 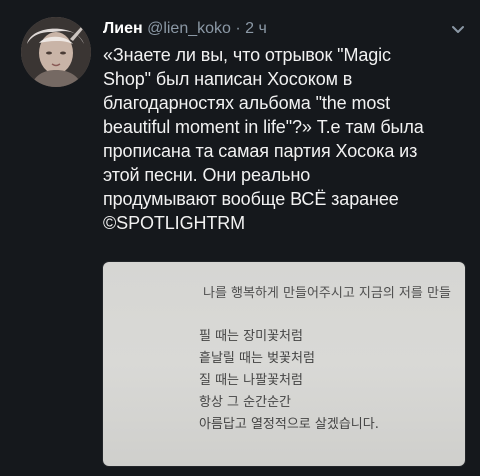 What do you see at coordinates (123, 28) in the screenshot?
I see `author-name: Лиен` at bounding box center [123, 28].